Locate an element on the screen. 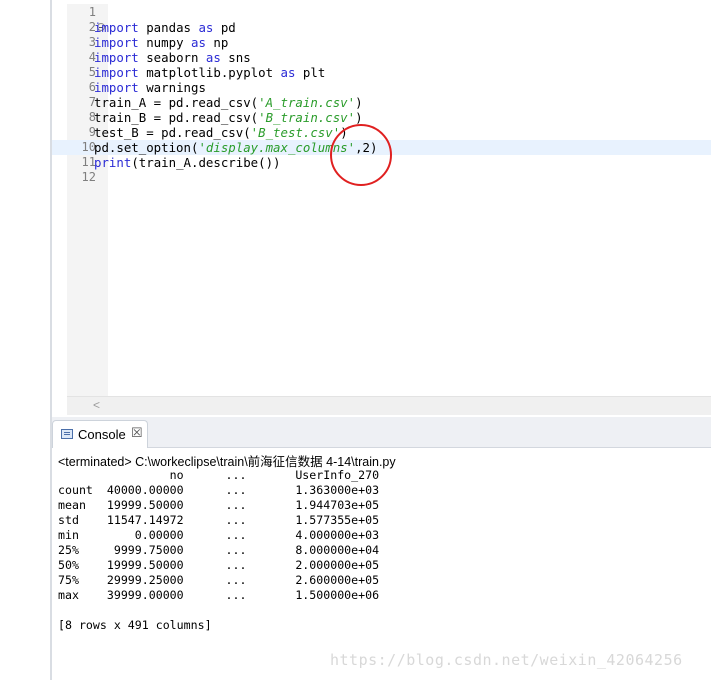 This screenshot has width=711, height=680. code-text: import warnings is located at coordinates (150, 87).